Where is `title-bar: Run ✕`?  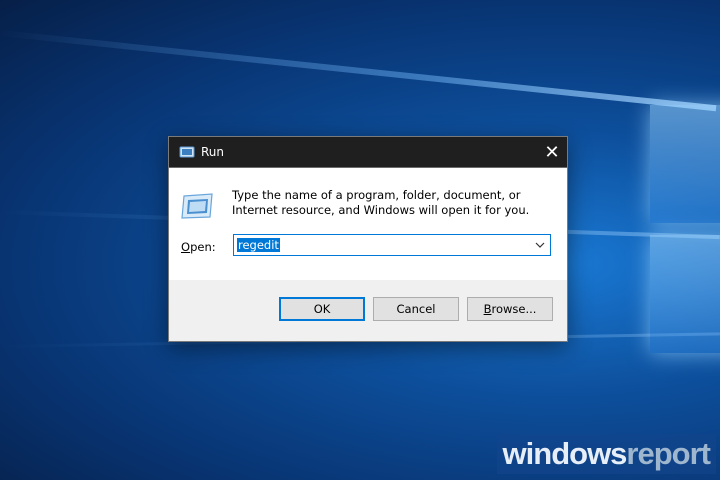 title-bar: Run ✕ is located at coordinates (368, 152).